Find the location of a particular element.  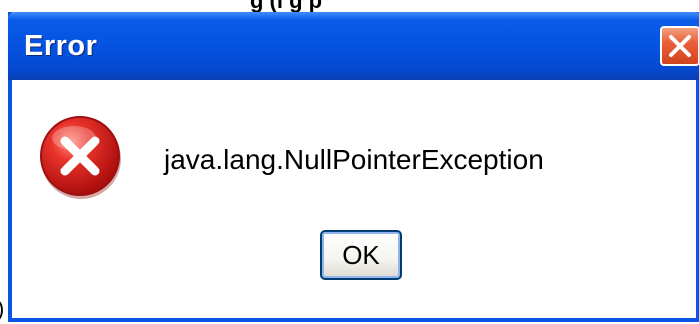

close-x-icon is located at coordinates (680, 46).